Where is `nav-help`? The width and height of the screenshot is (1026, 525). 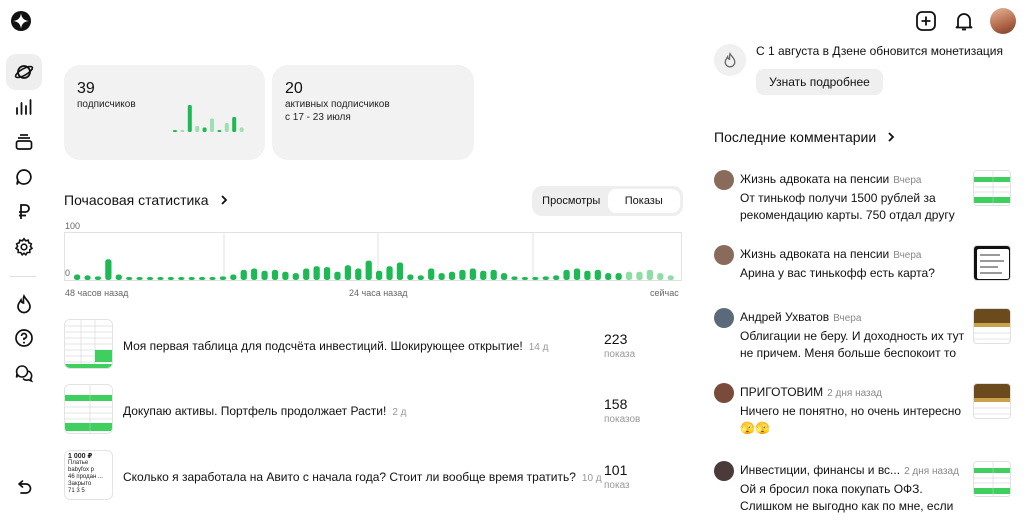
nav-help is located at coordinates (24, 338).